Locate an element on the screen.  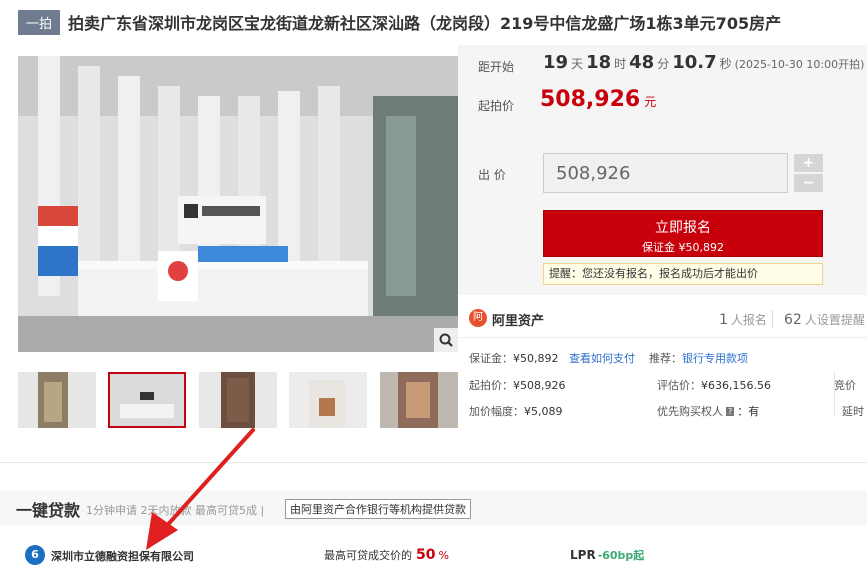
recommend-label: 推荐： is located at coordinates (665, 358).